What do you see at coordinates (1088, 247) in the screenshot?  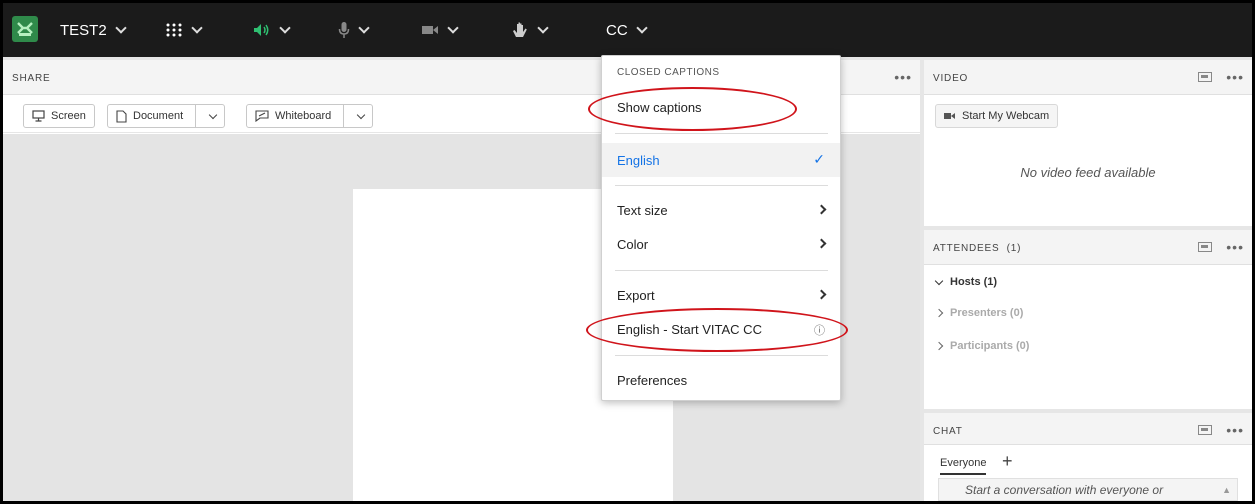 I see `attendees-pod-header: ATTENDEES (1) •••` at bounding box center [1088, 247].